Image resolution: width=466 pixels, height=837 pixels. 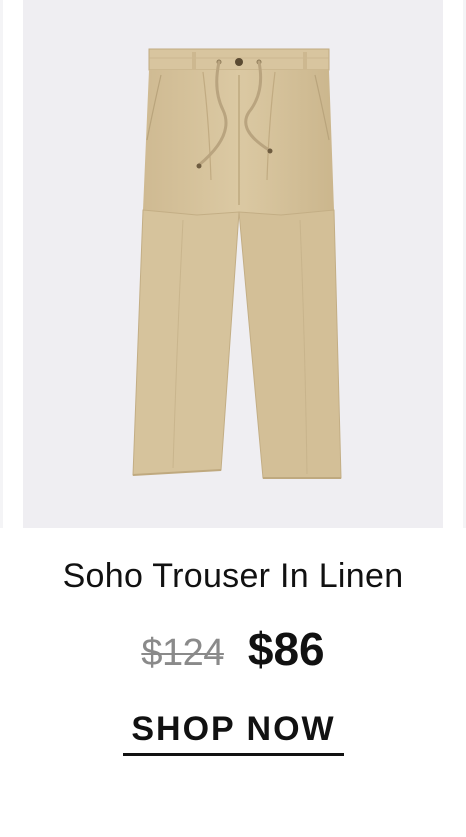 What do you see at coordinates (286, 649) in the screenshot?
I see `sale-price: $86` at bounding box center [286, 649].